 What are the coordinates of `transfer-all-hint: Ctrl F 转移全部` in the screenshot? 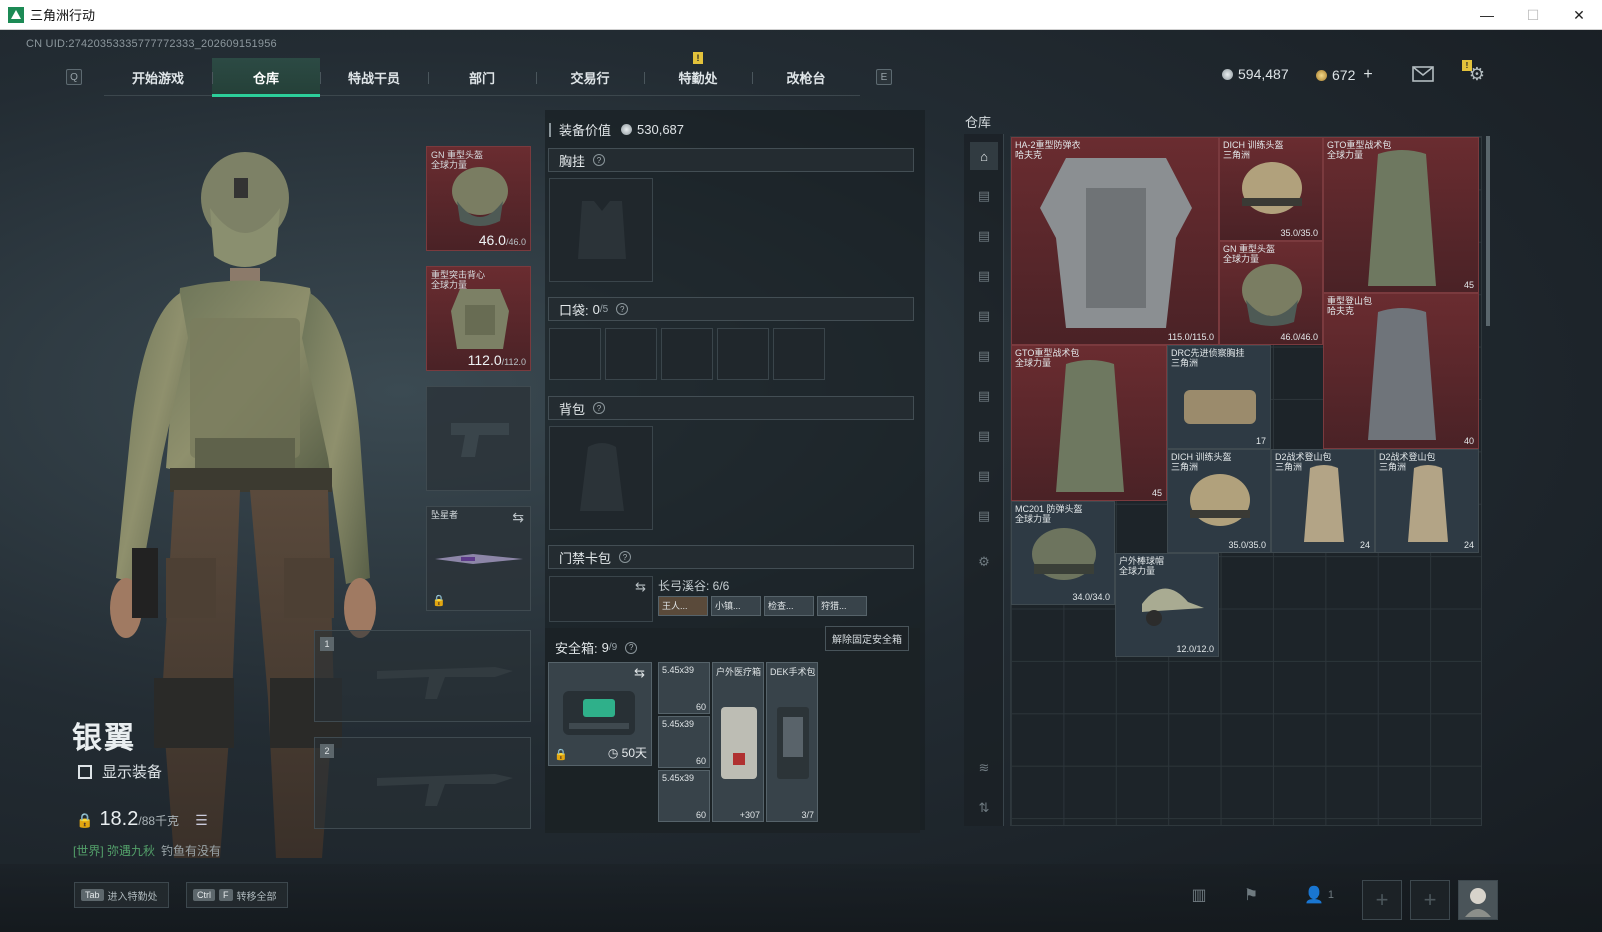 It's located at (237, 895).